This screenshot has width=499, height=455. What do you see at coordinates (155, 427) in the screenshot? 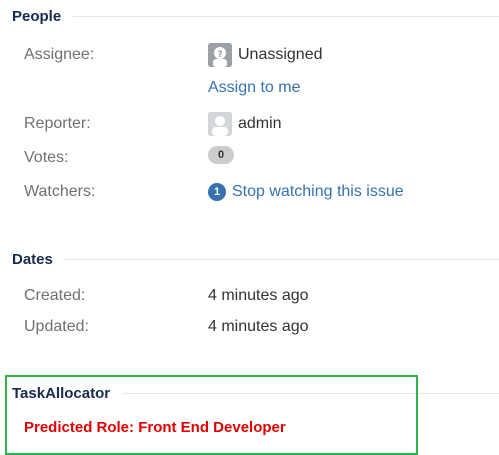
I see `predicted-role-text: Predicted Role: Front End Developer` at bounding box center [155, 427].